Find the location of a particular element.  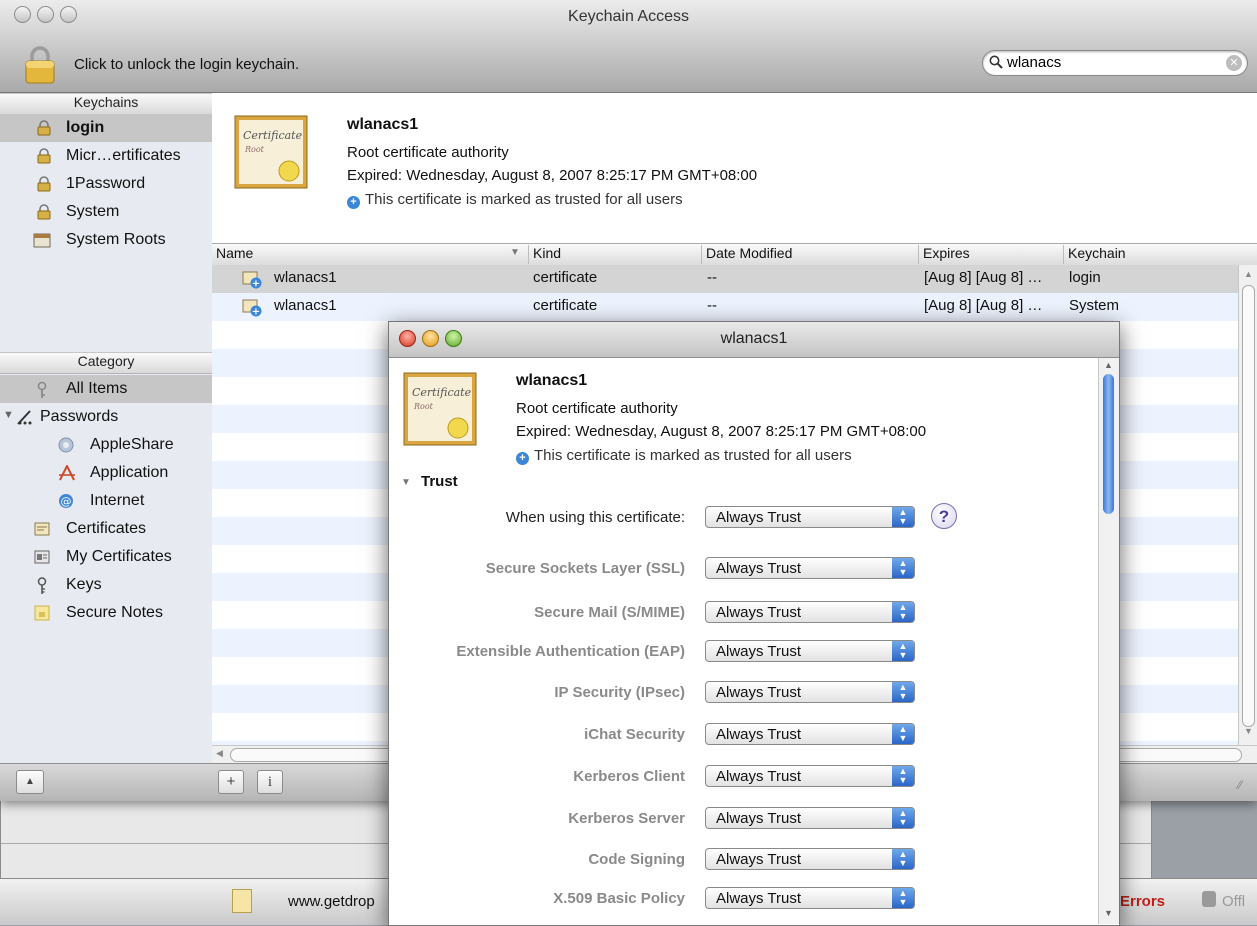

when-using-popup: Always Trust ▲ ▼ is located at coordinates (810, 517).